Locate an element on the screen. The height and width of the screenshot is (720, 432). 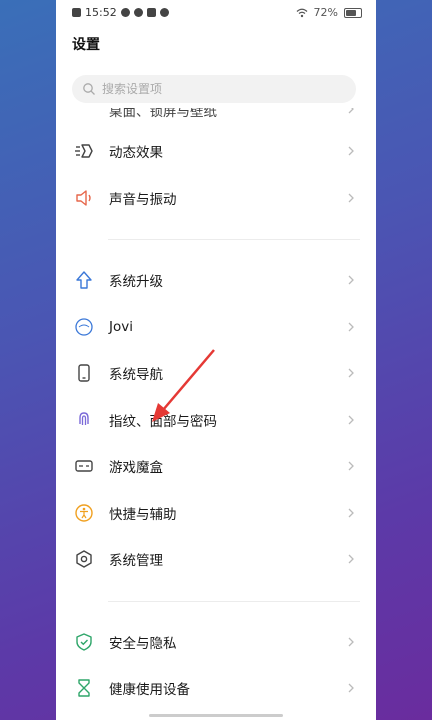
arrow-up-icon is located at coordinates (84, 280).